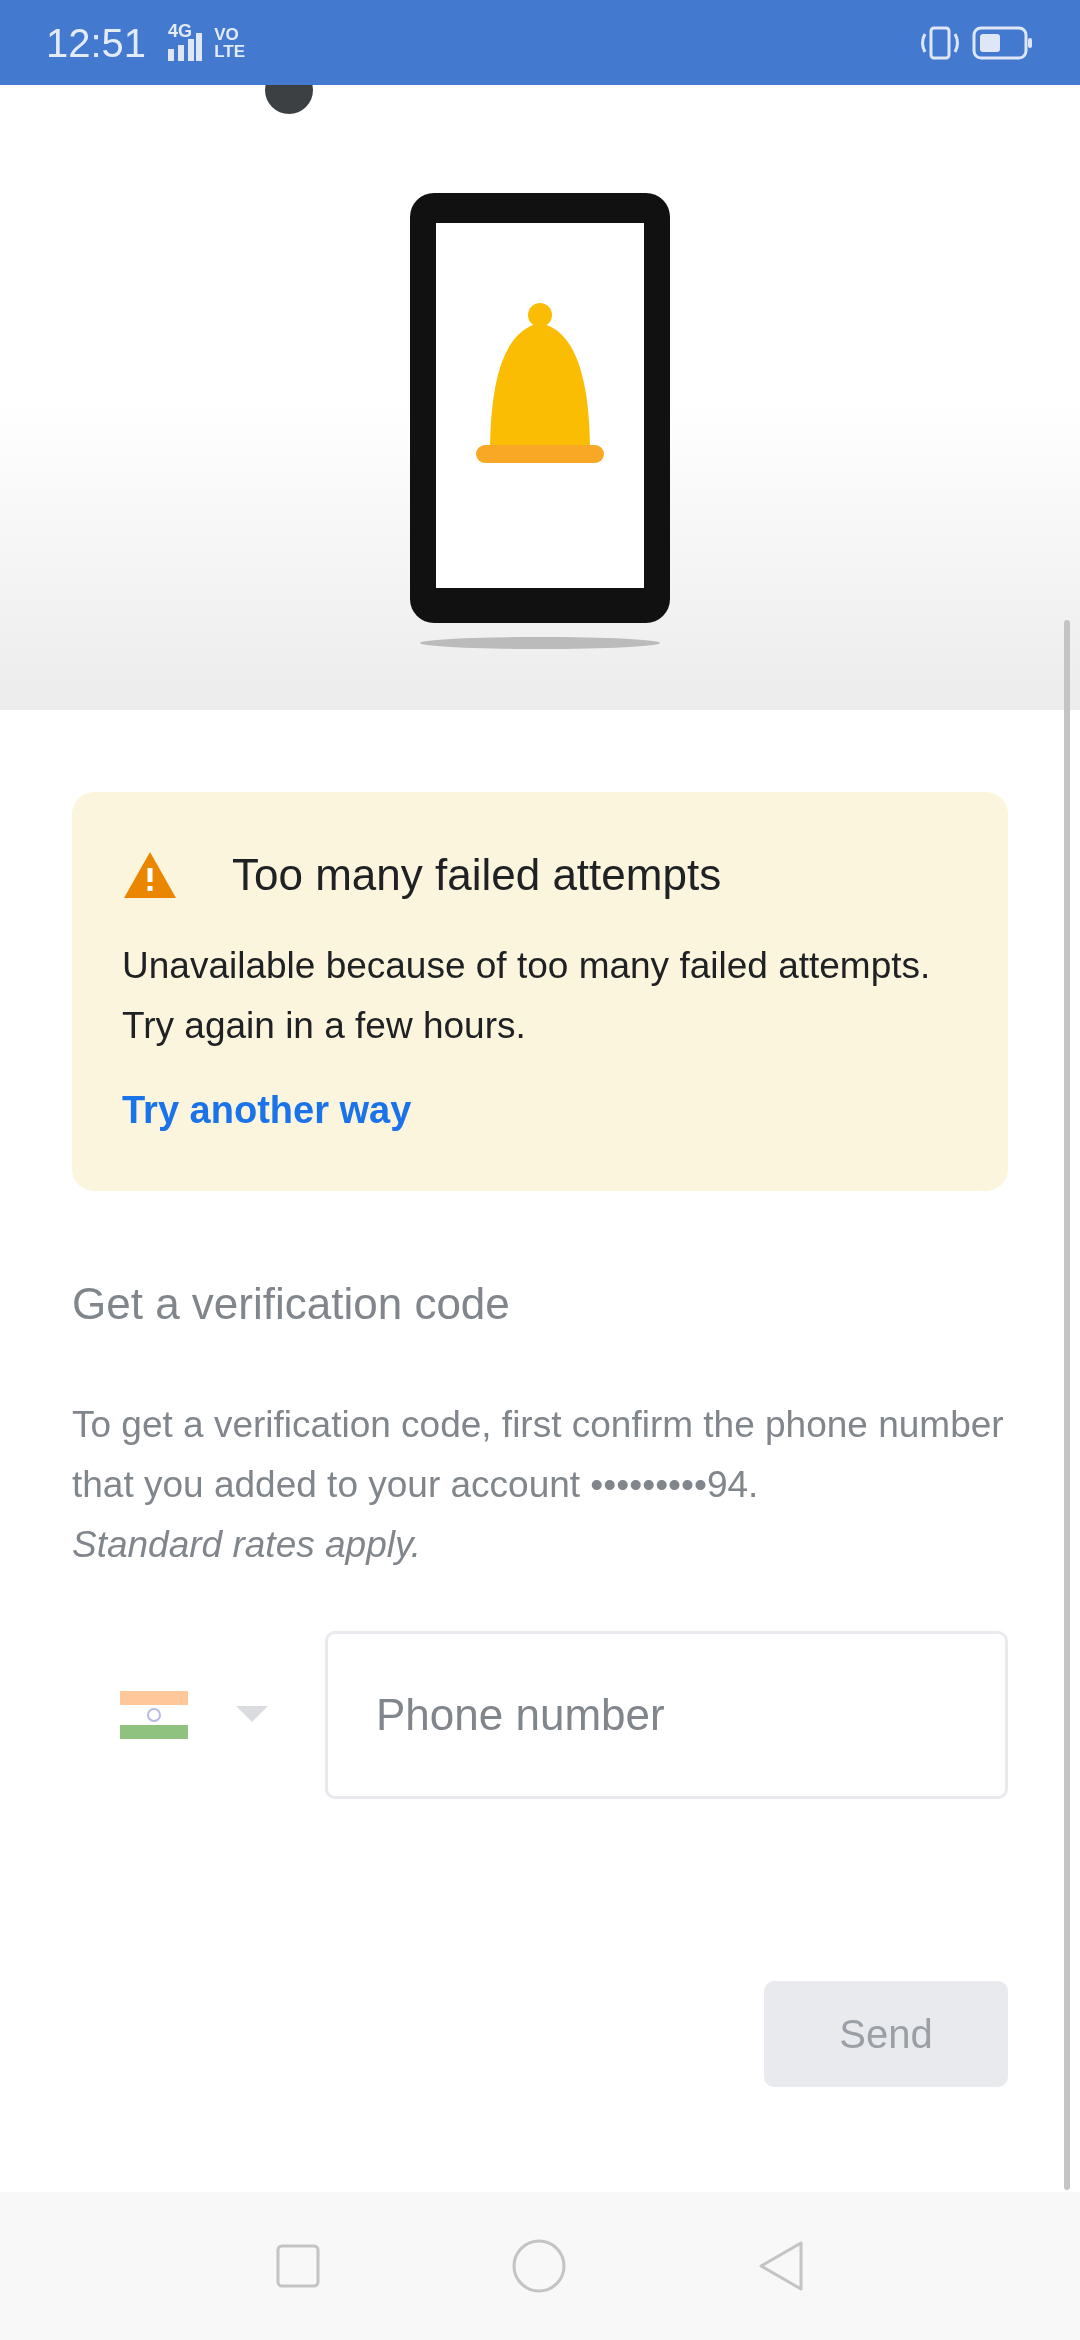 This screenshot has width=1080, height=2340. Describe the element at coordinates (538, 1455) in the screenshot. I see `section-description: To get a verification code, first confirm the phone number that you added to your account •••••••••94.` at that location.